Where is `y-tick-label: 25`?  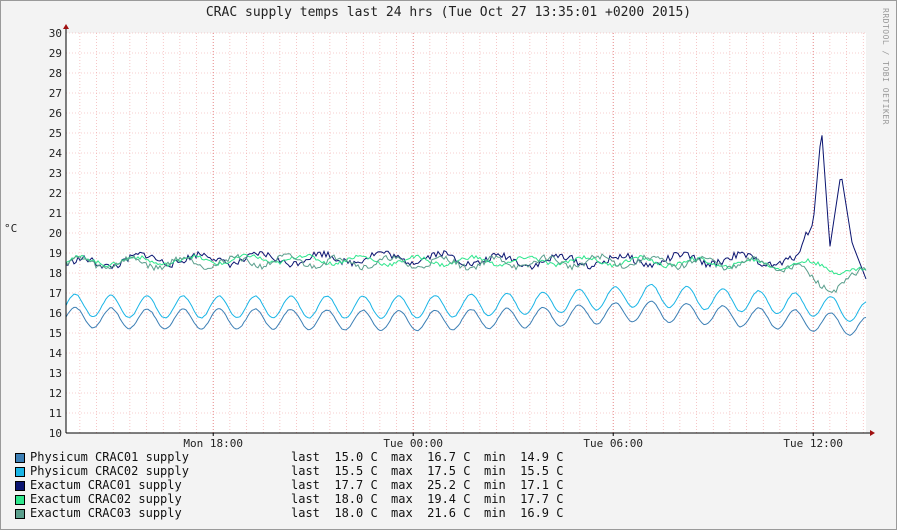
y-tick-label: 25 is located at coordinates (55, 133).